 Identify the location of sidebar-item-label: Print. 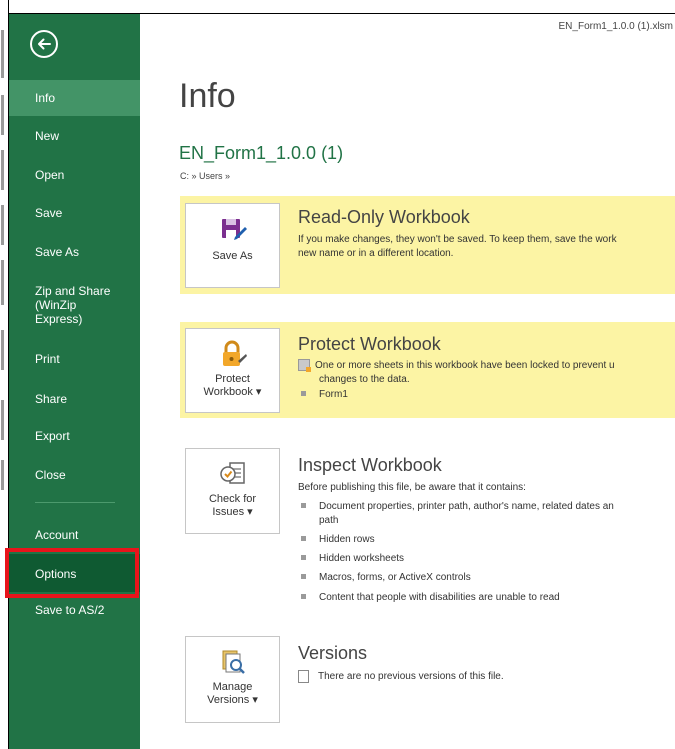
(47, 359).